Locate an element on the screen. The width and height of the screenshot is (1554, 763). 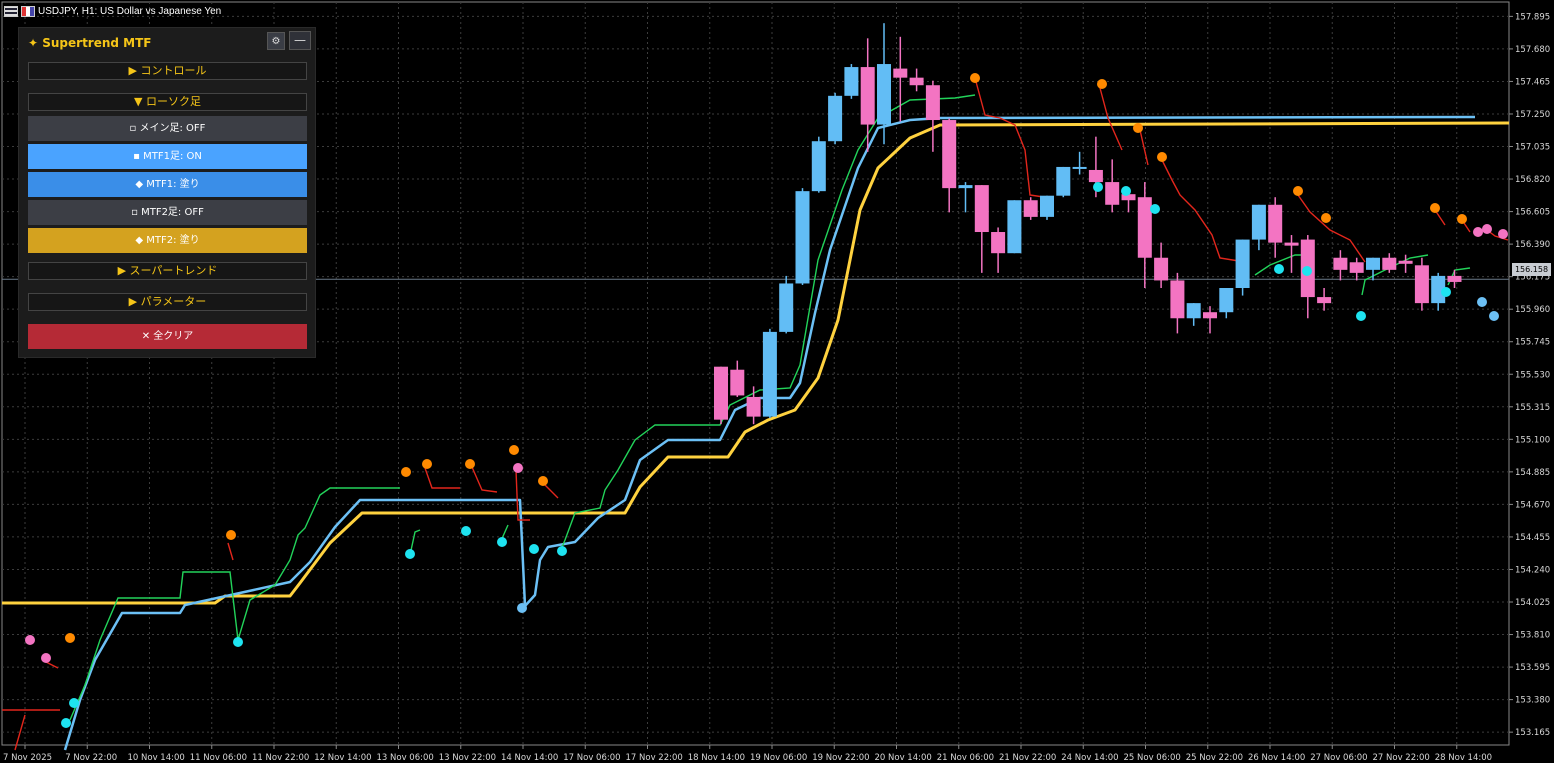
main-candle-toggle: ▫ メイン足: OFF is located at coordinates (167, 128).